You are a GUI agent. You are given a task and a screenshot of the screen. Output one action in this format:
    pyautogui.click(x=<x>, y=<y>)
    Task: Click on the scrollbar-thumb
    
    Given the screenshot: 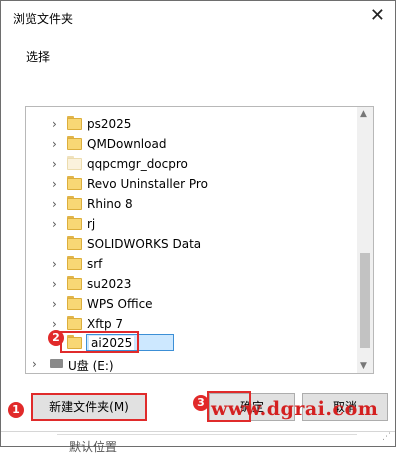 What is the action you would take?
    pyautogui.click(x=365, y=300)
    